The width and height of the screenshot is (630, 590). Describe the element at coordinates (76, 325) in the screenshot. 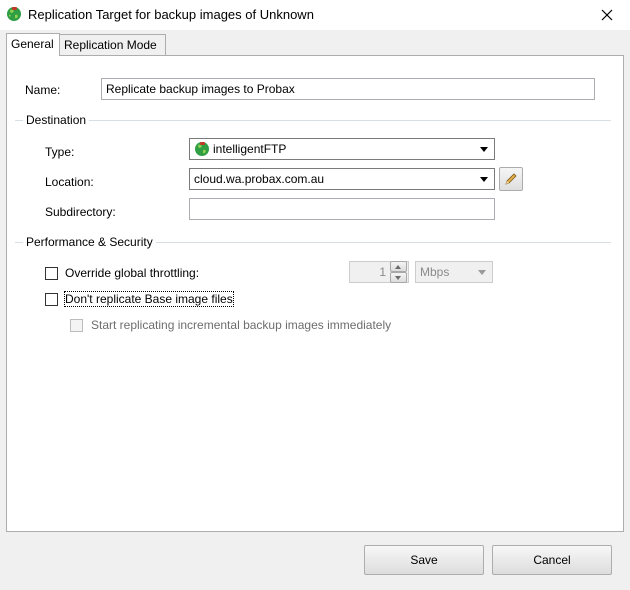

I see `start-incremental-checkbox` at that location.